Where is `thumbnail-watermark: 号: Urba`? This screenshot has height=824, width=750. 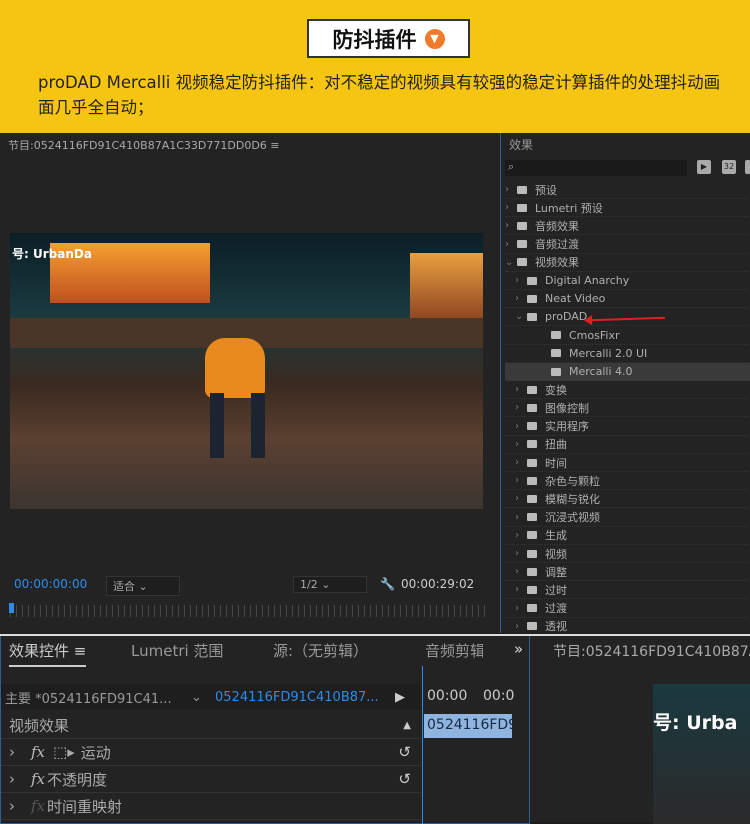
thumbnail-watermark: 号: Urba is located at coordinates (695, 723).